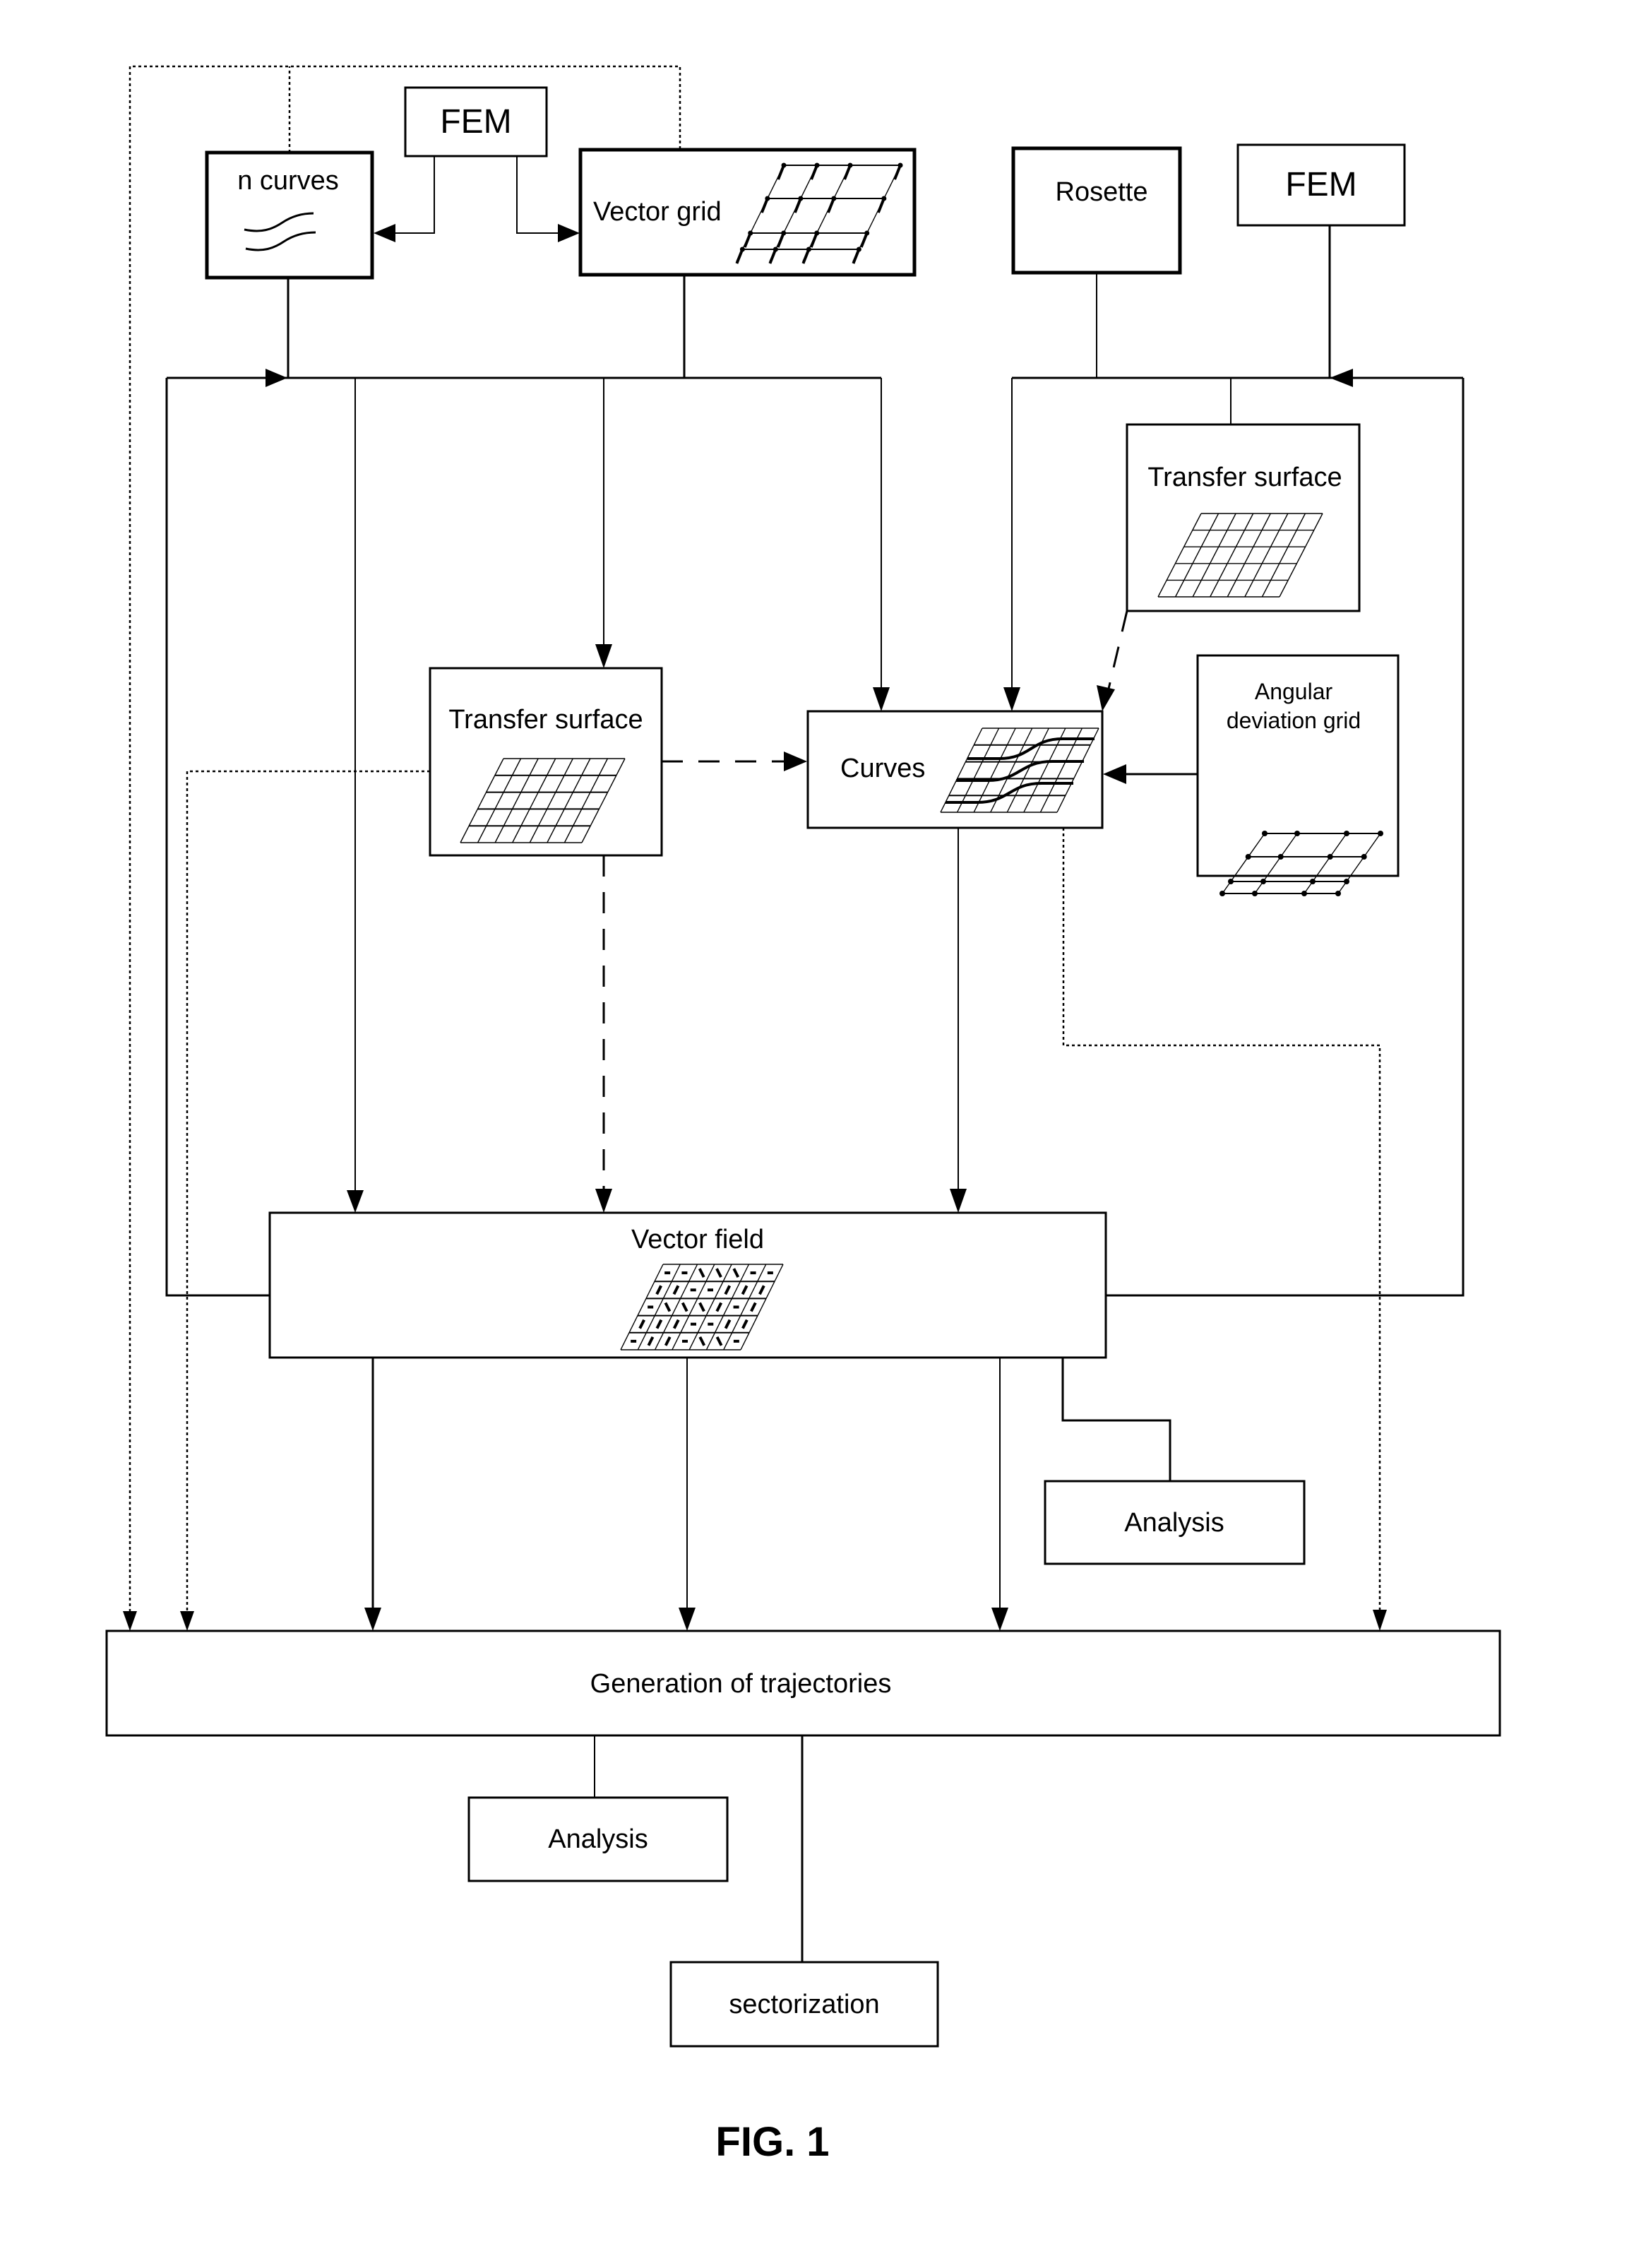 The width and height of the screenshot is (1646, 2268). I want to click on node-analysis-right: Analysis, so click(1175, 1522).